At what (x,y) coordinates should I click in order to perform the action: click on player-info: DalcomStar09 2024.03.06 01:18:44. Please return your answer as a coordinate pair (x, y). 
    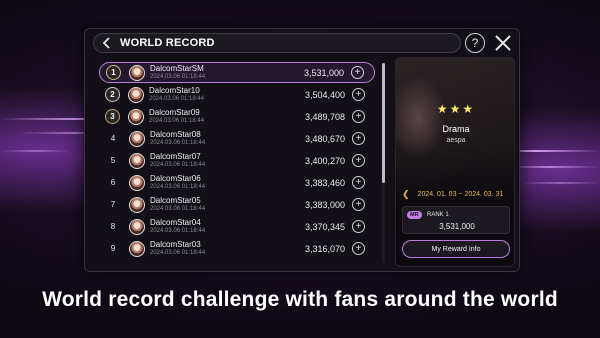
    Looking at the image, I should click on (177, 116).